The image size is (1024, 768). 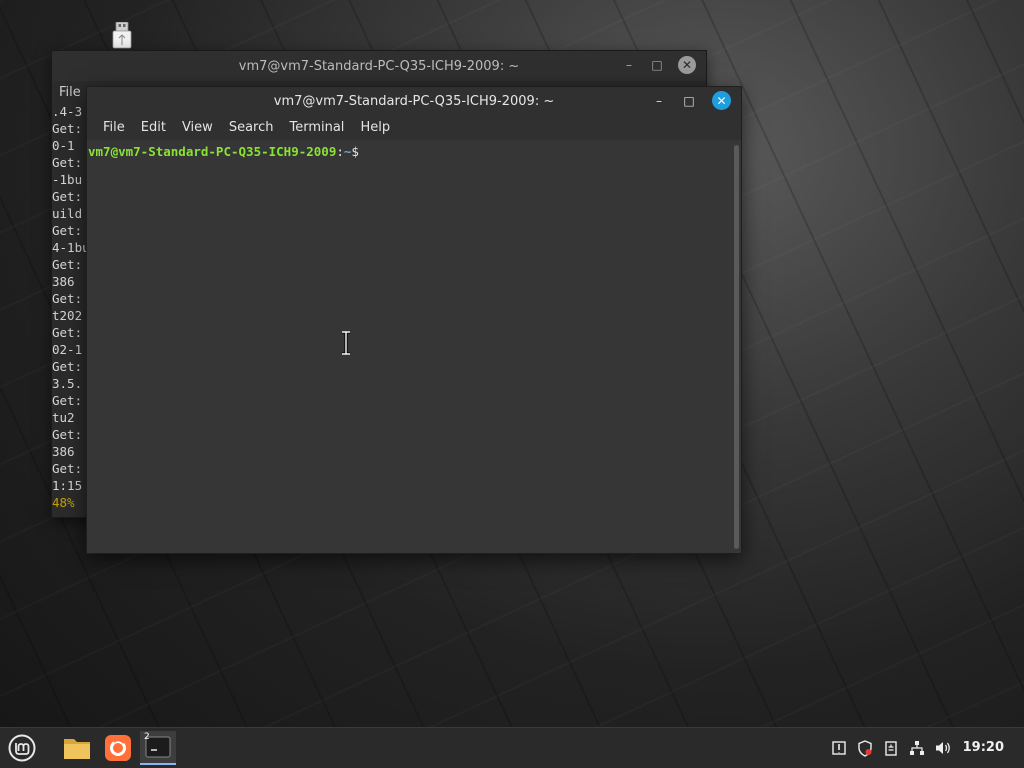 I want to click on taskbar: 2 19:20, so click(x=512, y=747).